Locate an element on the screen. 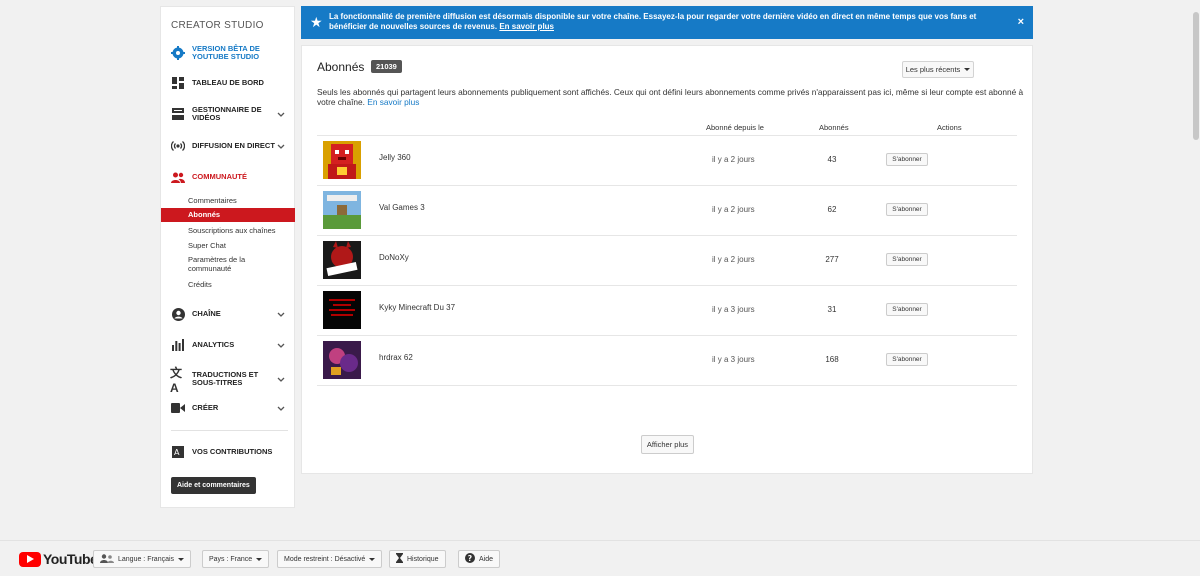  sidebar-item-analytics: ANALYTICS is located at coordinates (228, 345).